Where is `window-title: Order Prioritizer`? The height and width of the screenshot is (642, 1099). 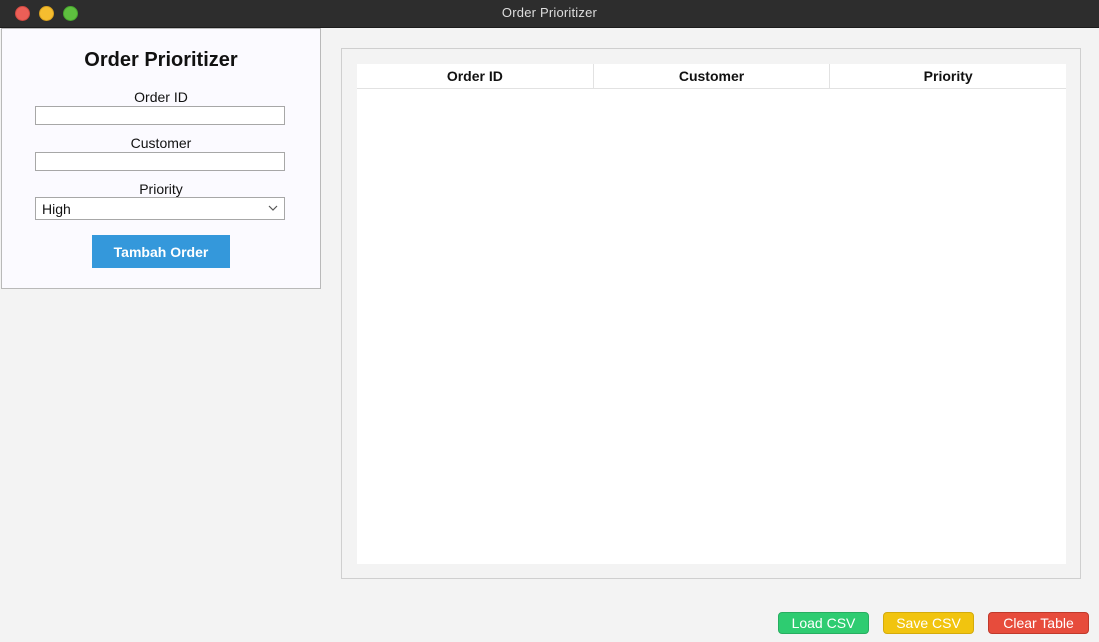 window-title: Order Prioritizer is located at coordinates (549, 12).